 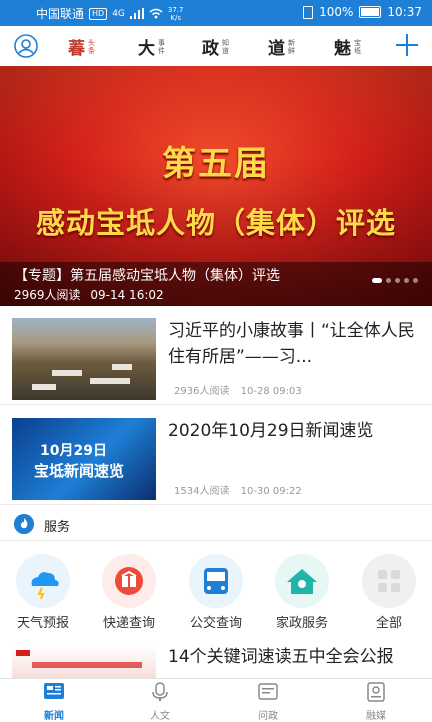 I want to click on news-title: 2020年10月29日新闻速览, so click(x=271, y=431).